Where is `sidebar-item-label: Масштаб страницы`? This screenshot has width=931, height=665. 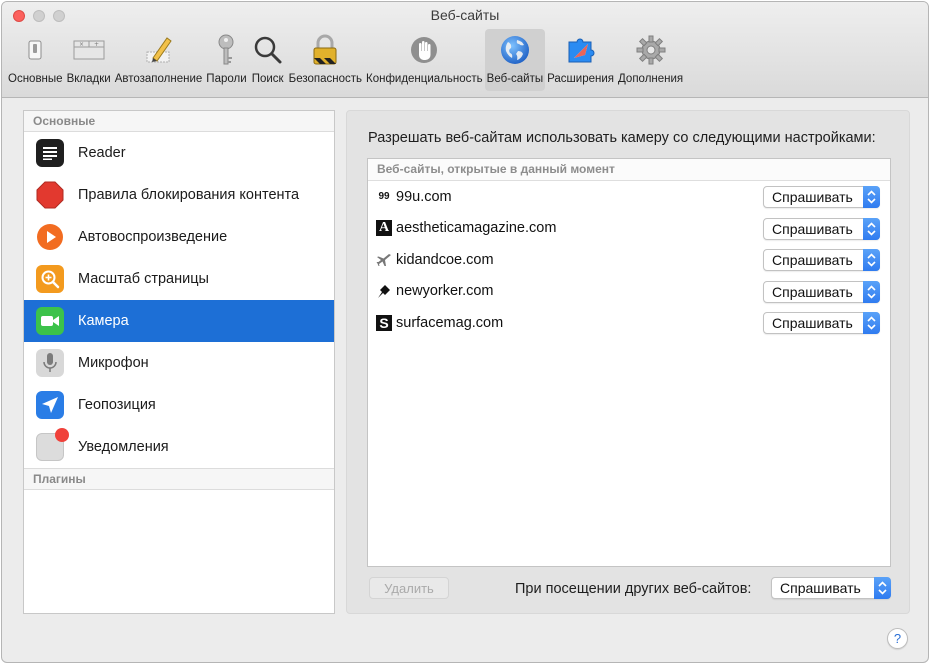 sidebar-item-label: Масштаб страницы is located at coordinates (143, 279).